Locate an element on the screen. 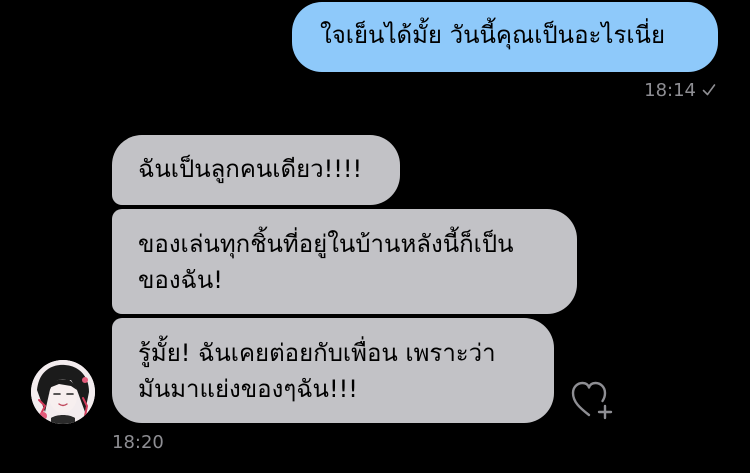 This screenshot has width=750, height=473. heart-plus-icon is located at coordinates (593, 400).